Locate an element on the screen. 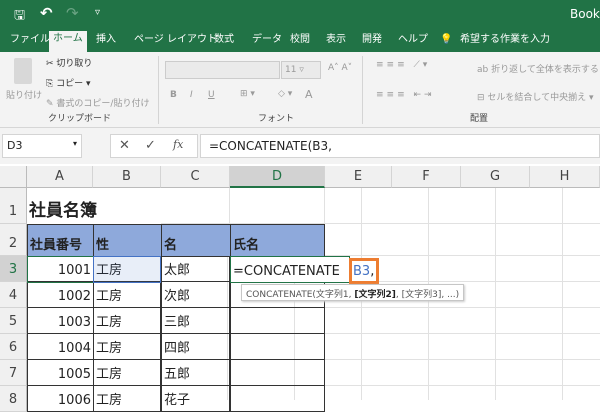  undo-icon: ↶ is located at coordinates (46, 13).